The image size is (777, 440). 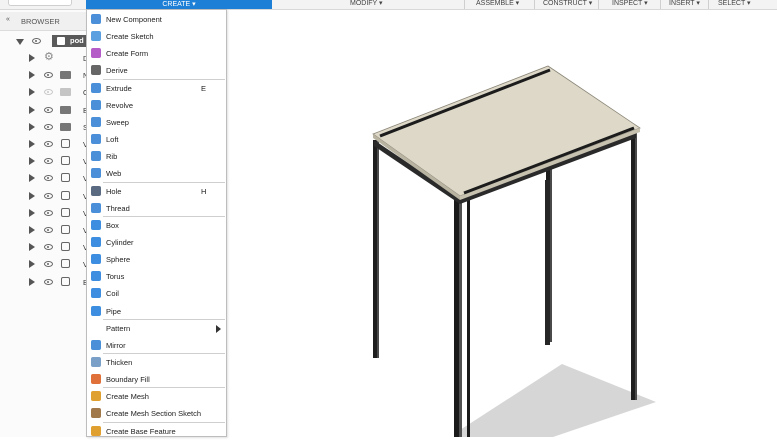 What do you see at coordinates (156, 276) in the screenshot?
I see `menu-item-torus: Torus` at bounding box center [156, 276].